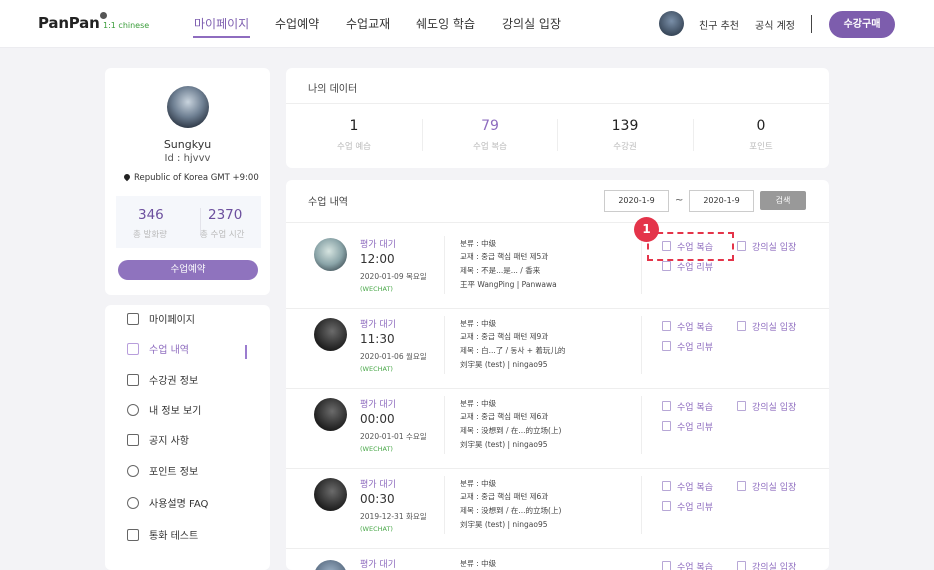 This screenshot has width=934, height=570. I want to click on feedback-label: 수업 리뷰, so click(695, 508).